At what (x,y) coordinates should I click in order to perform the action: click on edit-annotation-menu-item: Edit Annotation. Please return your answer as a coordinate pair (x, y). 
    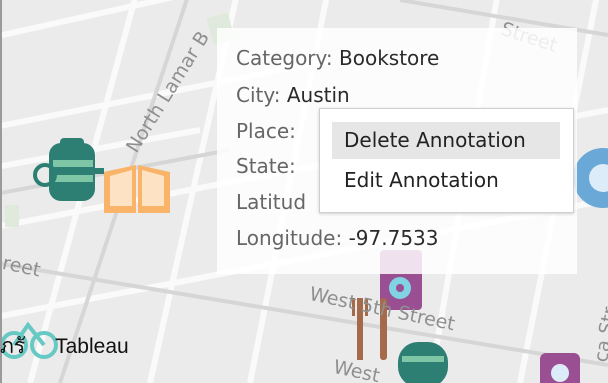
    Looking at the image, I should click on (446, 180).